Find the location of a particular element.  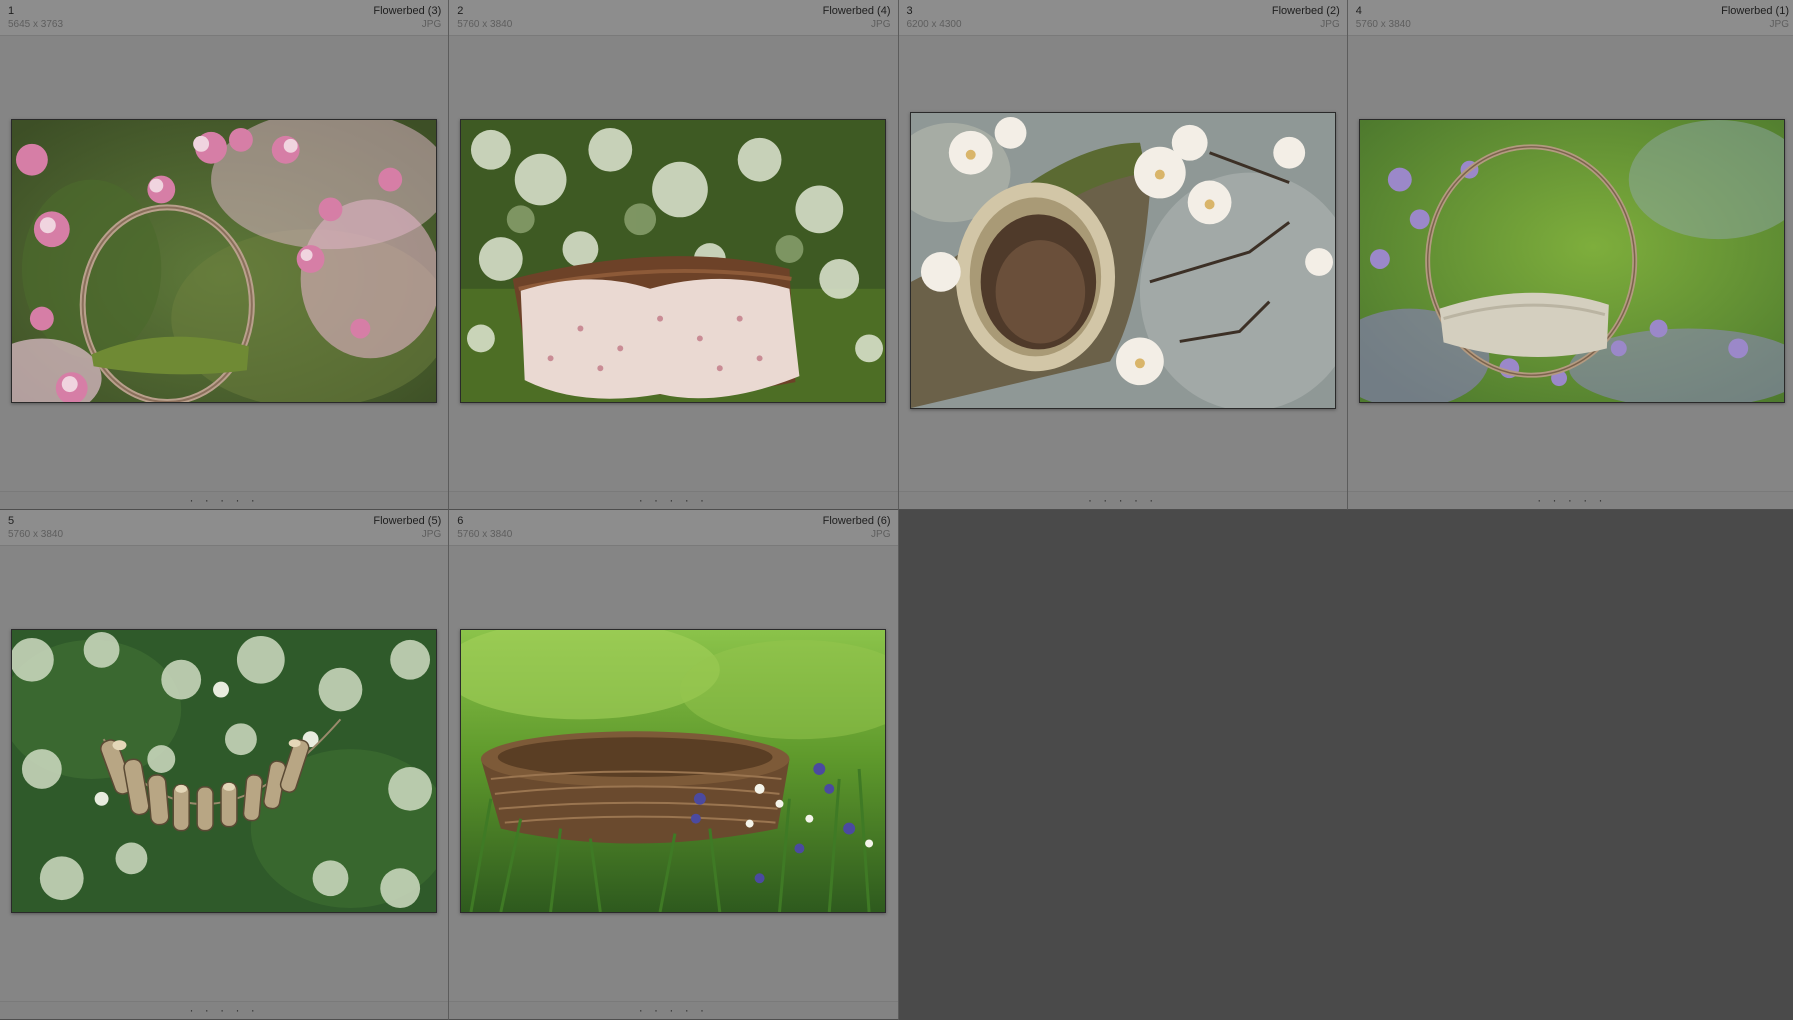

cell-header: 2 Flowerbed (4) 5760 x 3840 JPG is located at coordinates (673, 18).